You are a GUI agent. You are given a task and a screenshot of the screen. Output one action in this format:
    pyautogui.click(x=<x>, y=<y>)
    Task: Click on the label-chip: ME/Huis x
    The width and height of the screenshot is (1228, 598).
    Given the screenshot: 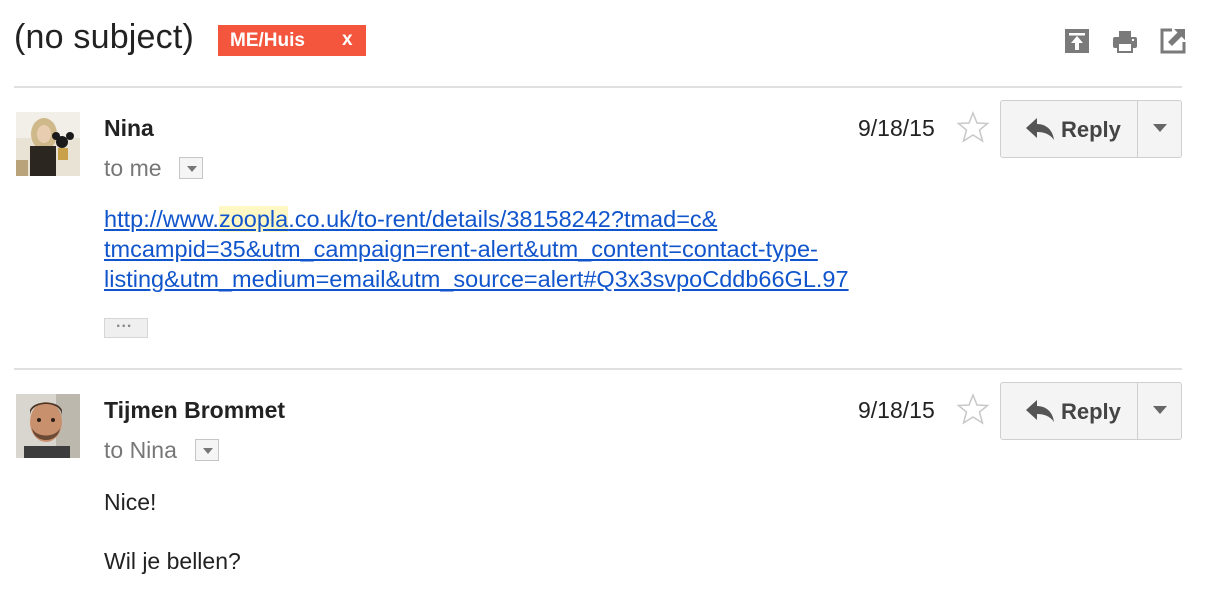 What is the action you would take?
    pyautogui.click(x=292, y=40)
    